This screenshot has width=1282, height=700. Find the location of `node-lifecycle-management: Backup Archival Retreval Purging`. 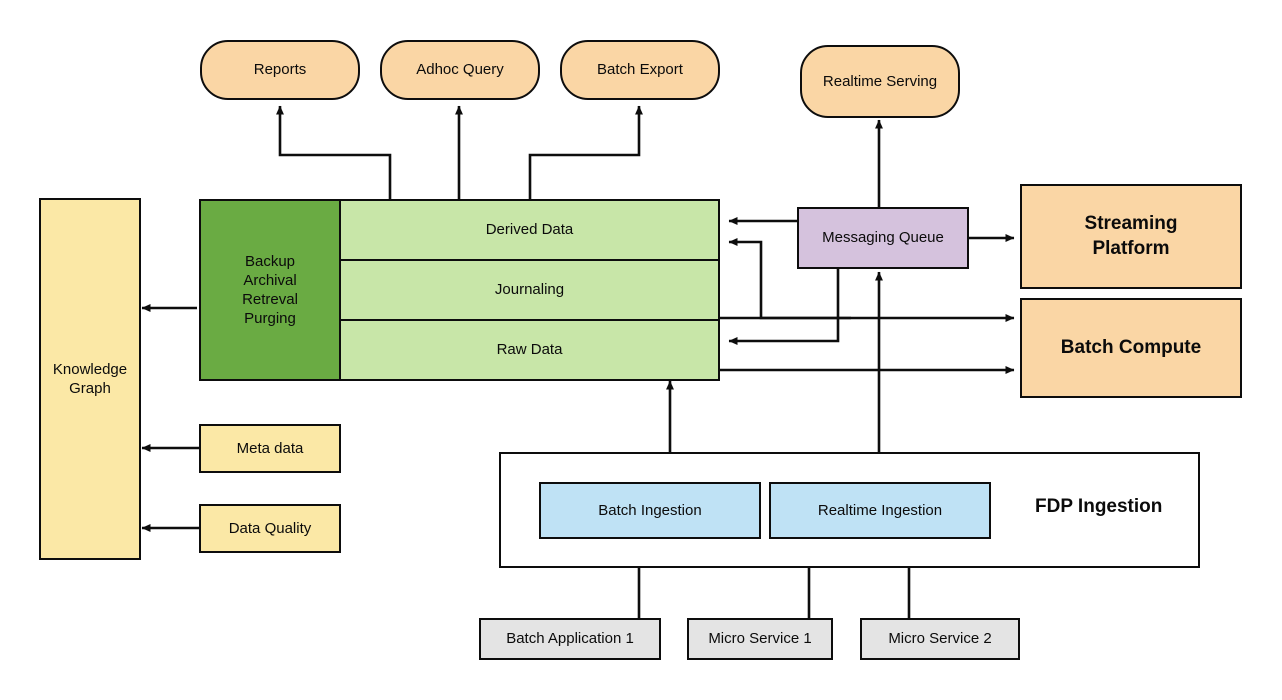

node-lifecycle-management: Backup Archival Retreval Purging is located at coordinates (270, 290).